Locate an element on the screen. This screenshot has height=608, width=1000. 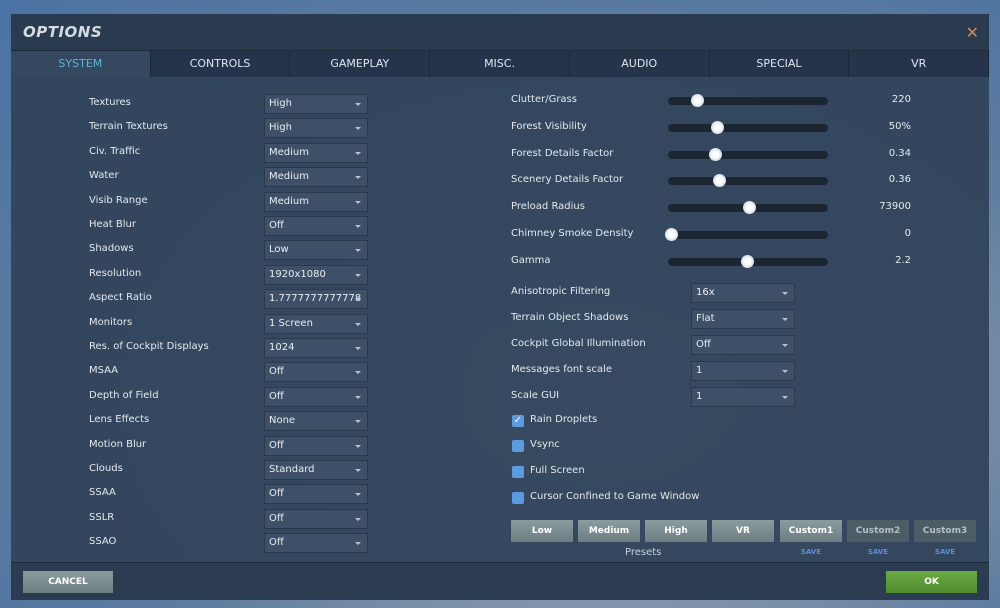
setting-label: Monitors is located at coordinates (111, 322).